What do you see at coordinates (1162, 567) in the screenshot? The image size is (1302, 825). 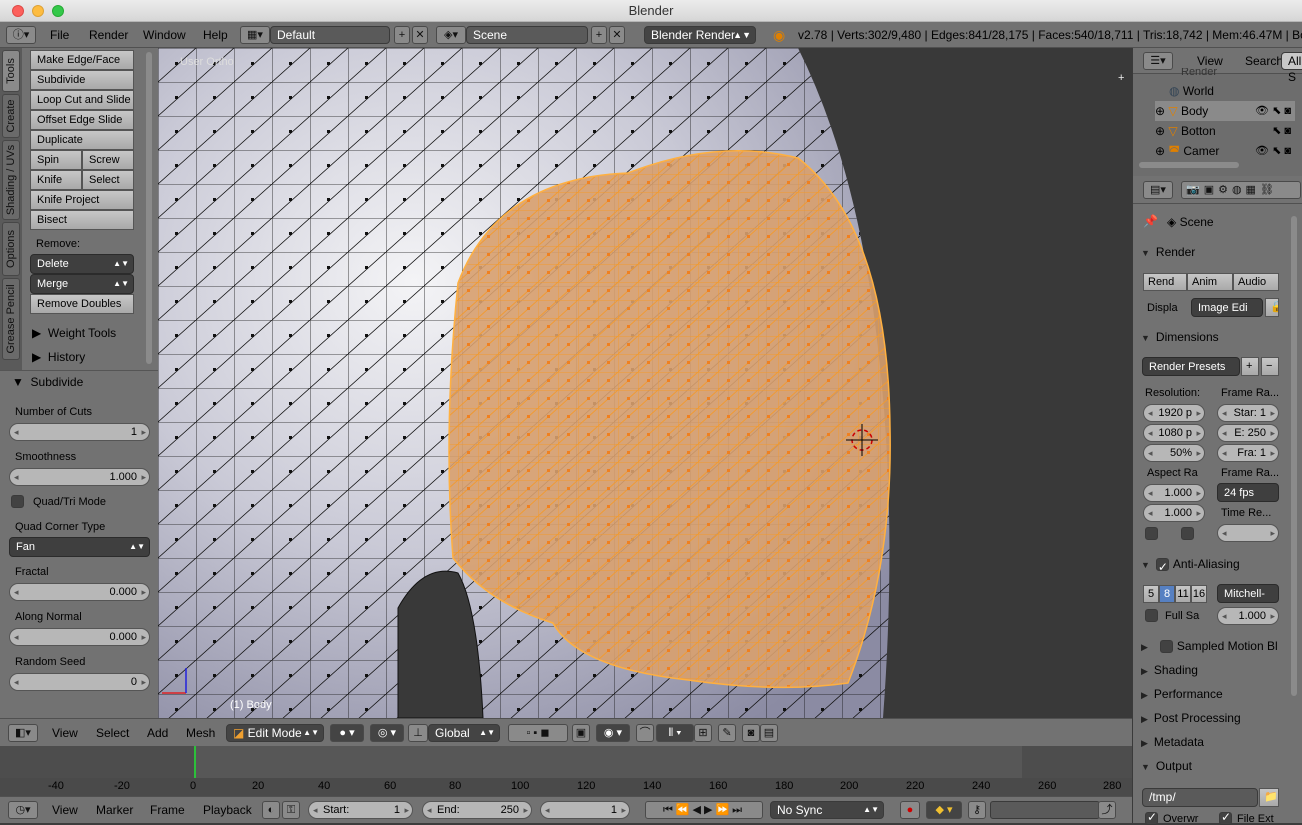 I see `anti-aliasing-checkbox` at bounding box center [1162, 567].